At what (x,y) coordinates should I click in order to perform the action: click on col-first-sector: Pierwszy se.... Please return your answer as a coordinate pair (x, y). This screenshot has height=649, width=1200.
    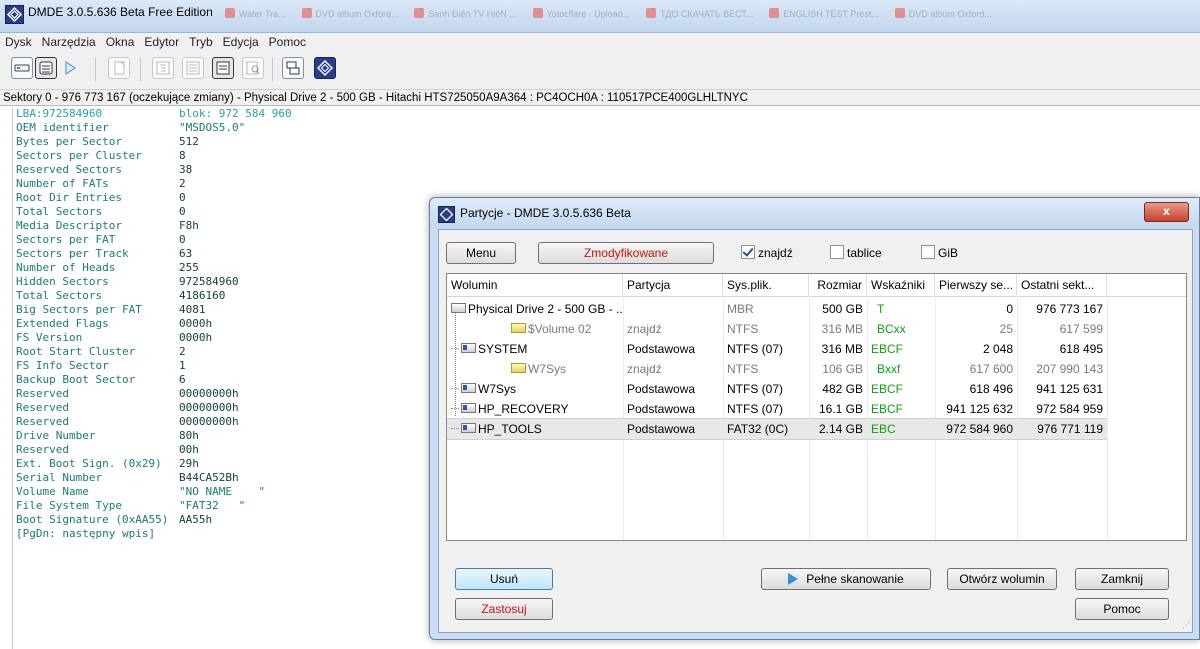
    Looking at the image, I should click on (976, 285).